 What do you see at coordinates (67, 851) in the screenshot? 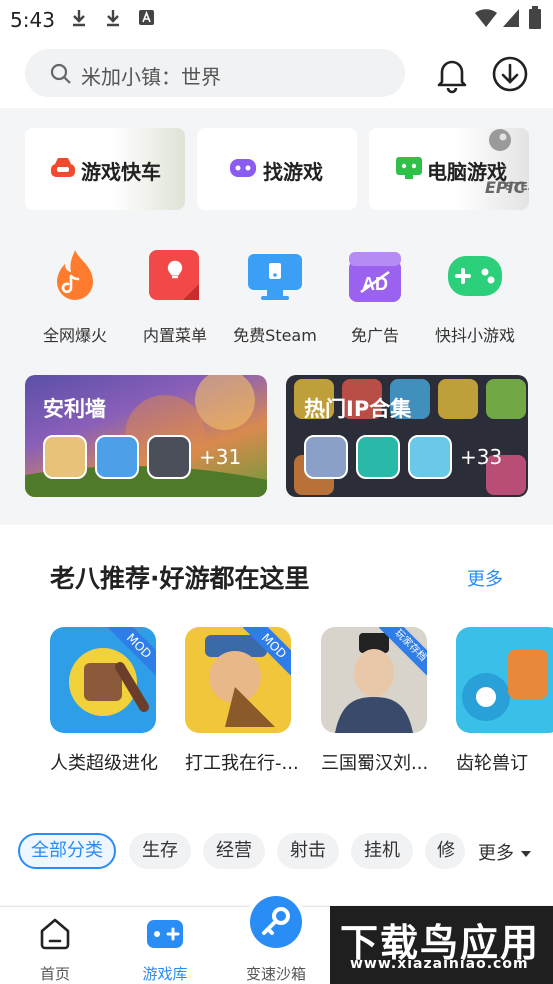
I see `category-chip-all: 全部分类` at bounding box center [67, 851].